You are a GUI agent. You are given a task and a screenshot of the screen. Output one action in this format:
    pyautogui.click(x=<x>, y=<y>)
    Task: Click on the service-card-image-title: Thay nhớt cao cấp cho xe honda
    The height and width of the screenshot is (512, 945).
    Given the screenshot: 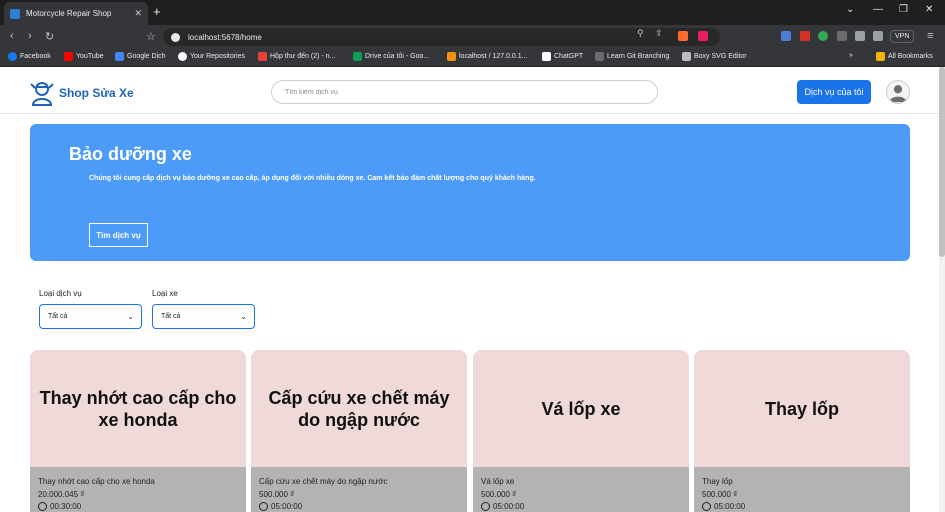 What is the action you would take?
    pyautogui.click(x=138, y=408)
    